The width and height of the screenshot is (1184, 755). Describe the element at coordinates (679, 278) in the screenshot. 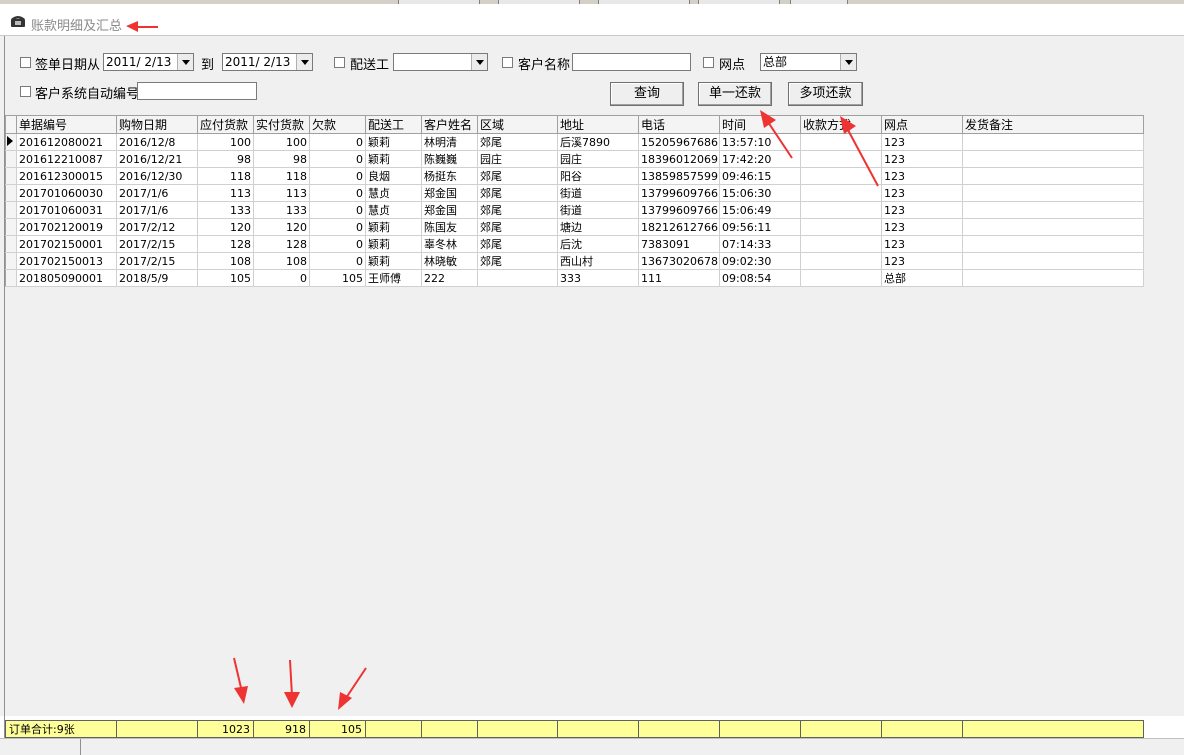

I see `table-cell: 111` at that location.